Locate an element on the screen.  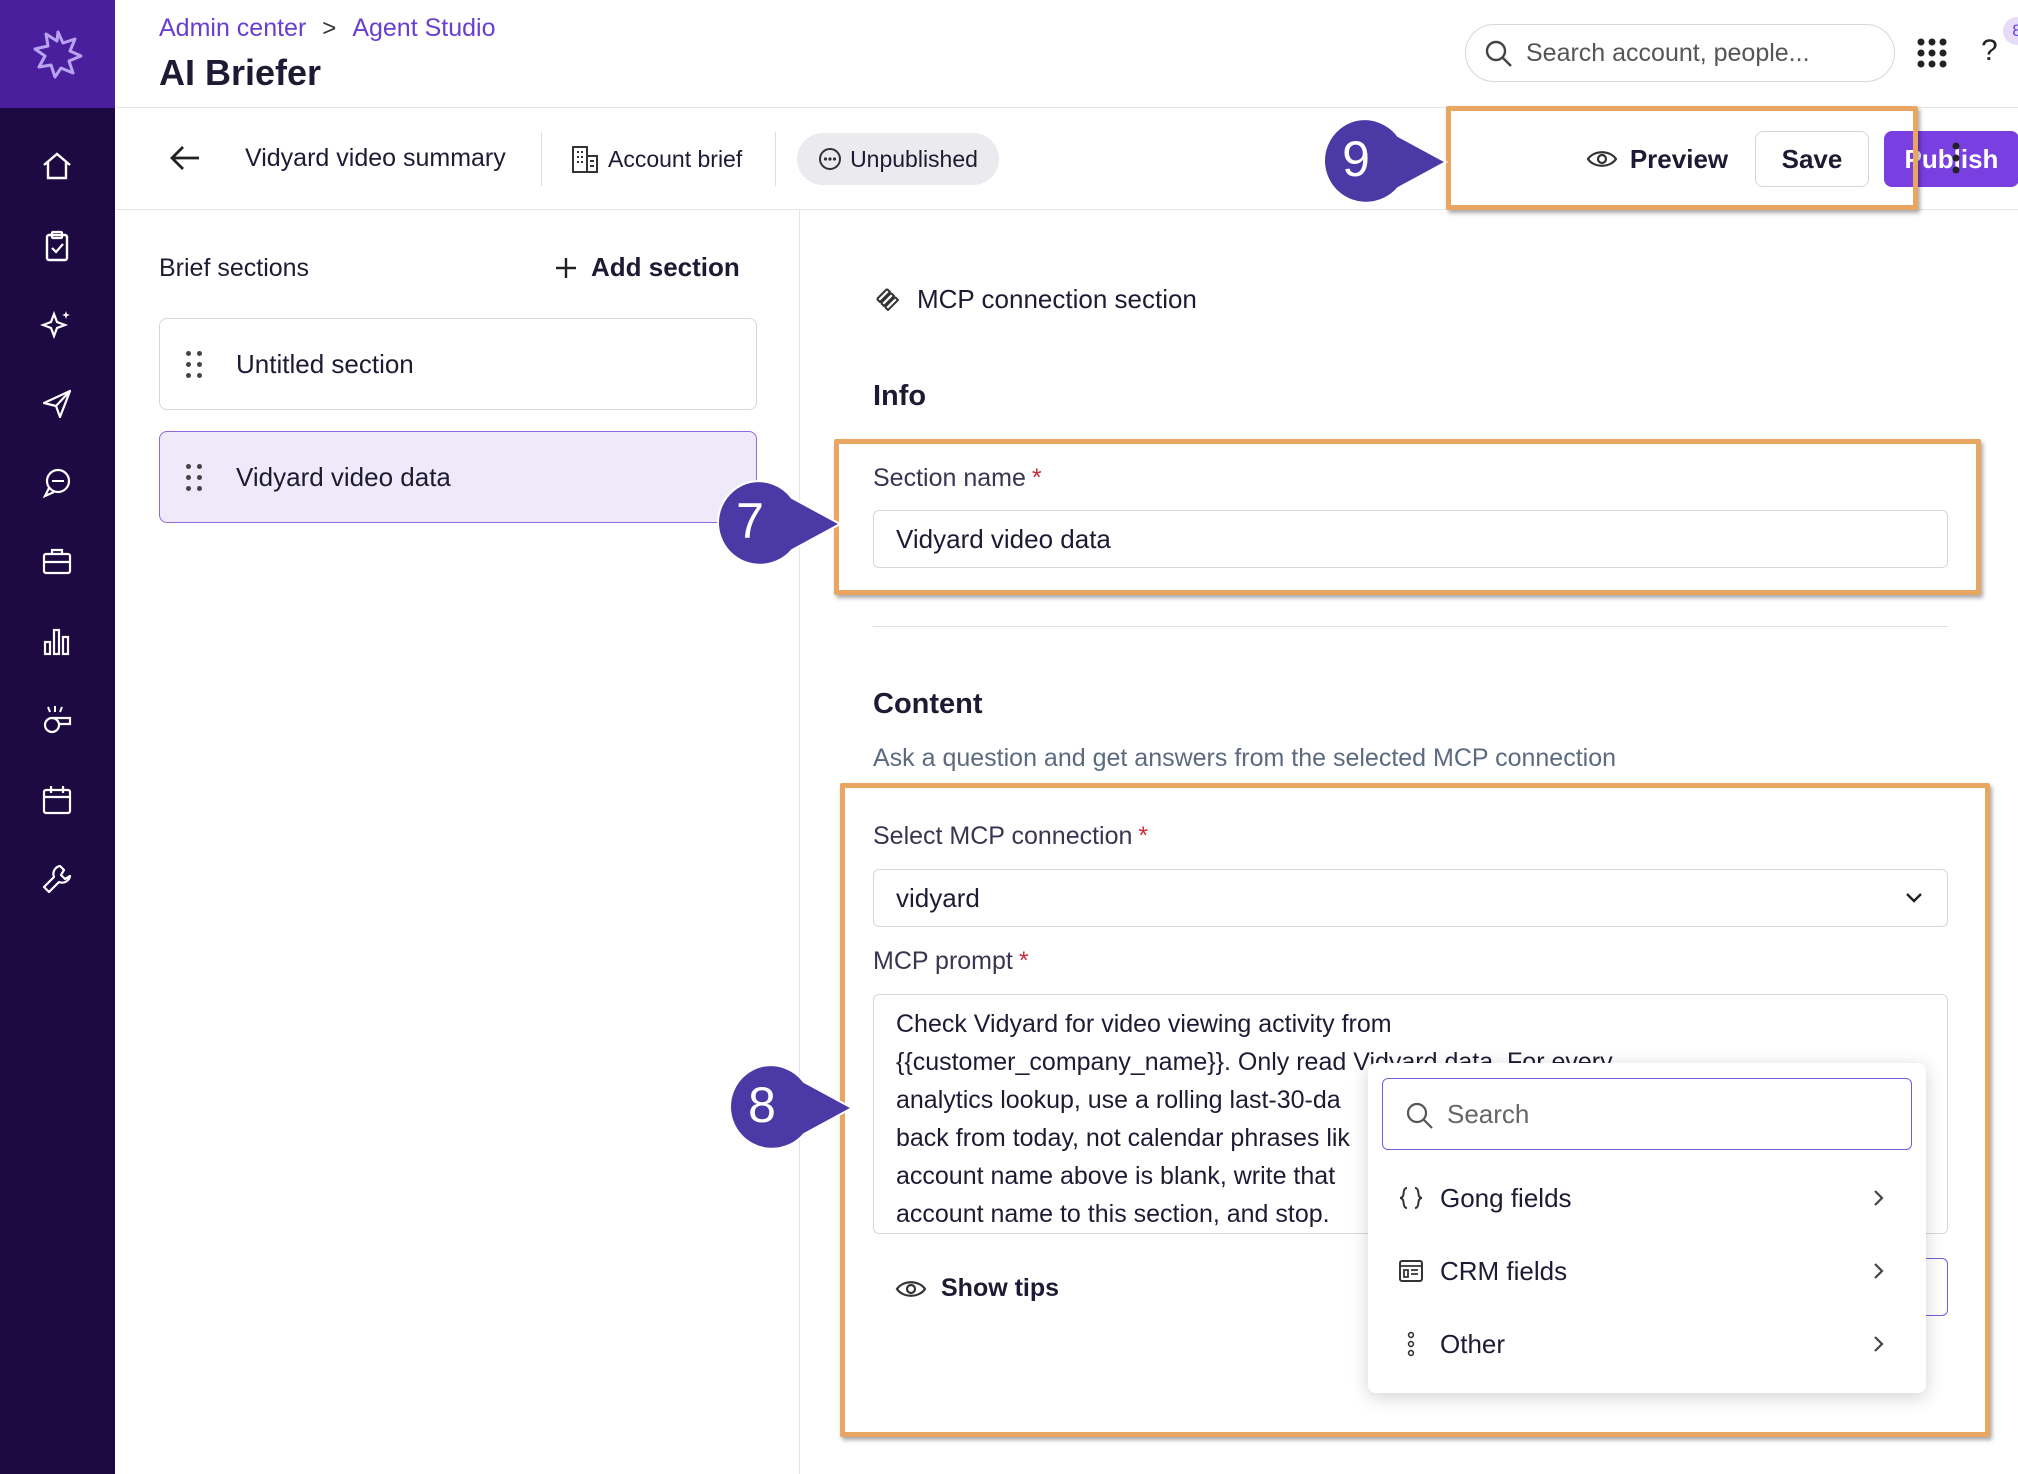
back-arrow-icon is located at coordinates (185, 158).